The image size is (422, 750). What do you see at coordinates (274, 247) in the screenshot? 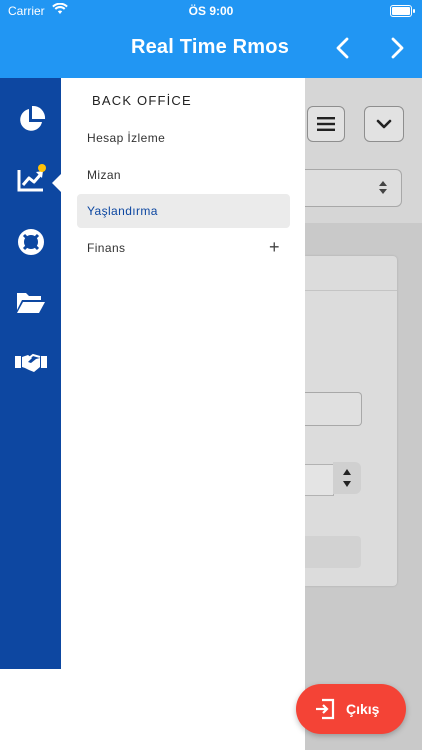
I see `expand-plus-icon: +` at bounding box center [274, 247].